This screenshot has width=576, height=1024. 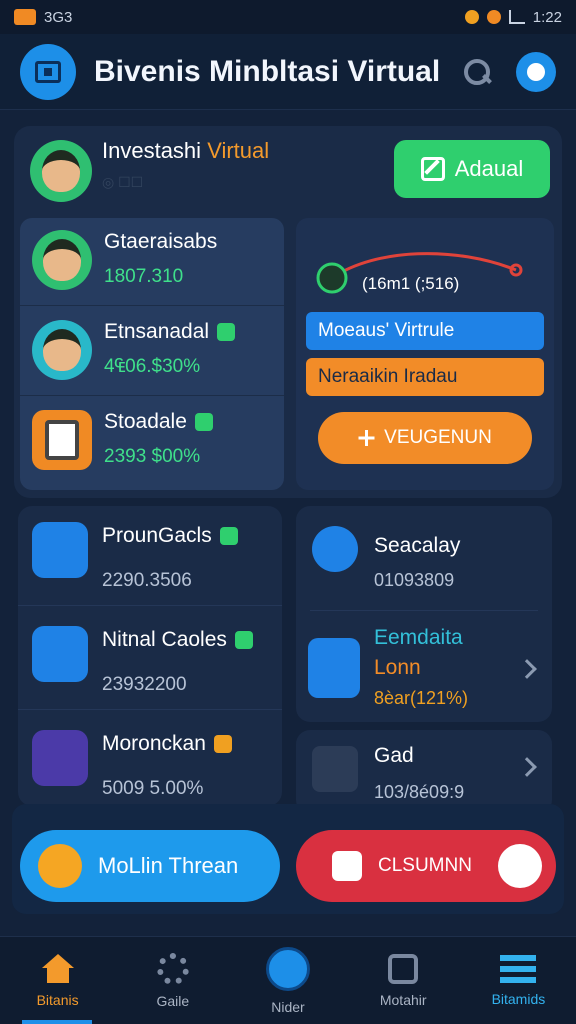 What do you see at coordinates (432, 169) in the screenshot?
I see `edit-icon` at bounding box center [432, 169].